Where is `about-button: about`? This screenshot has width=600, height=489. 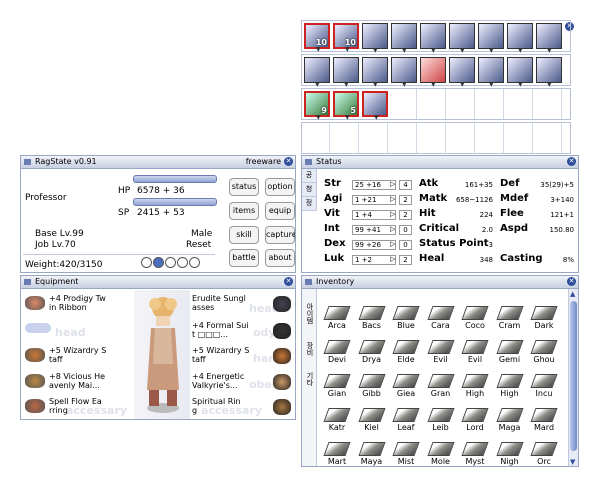 about-button: about is located at coordinates (280, 258).